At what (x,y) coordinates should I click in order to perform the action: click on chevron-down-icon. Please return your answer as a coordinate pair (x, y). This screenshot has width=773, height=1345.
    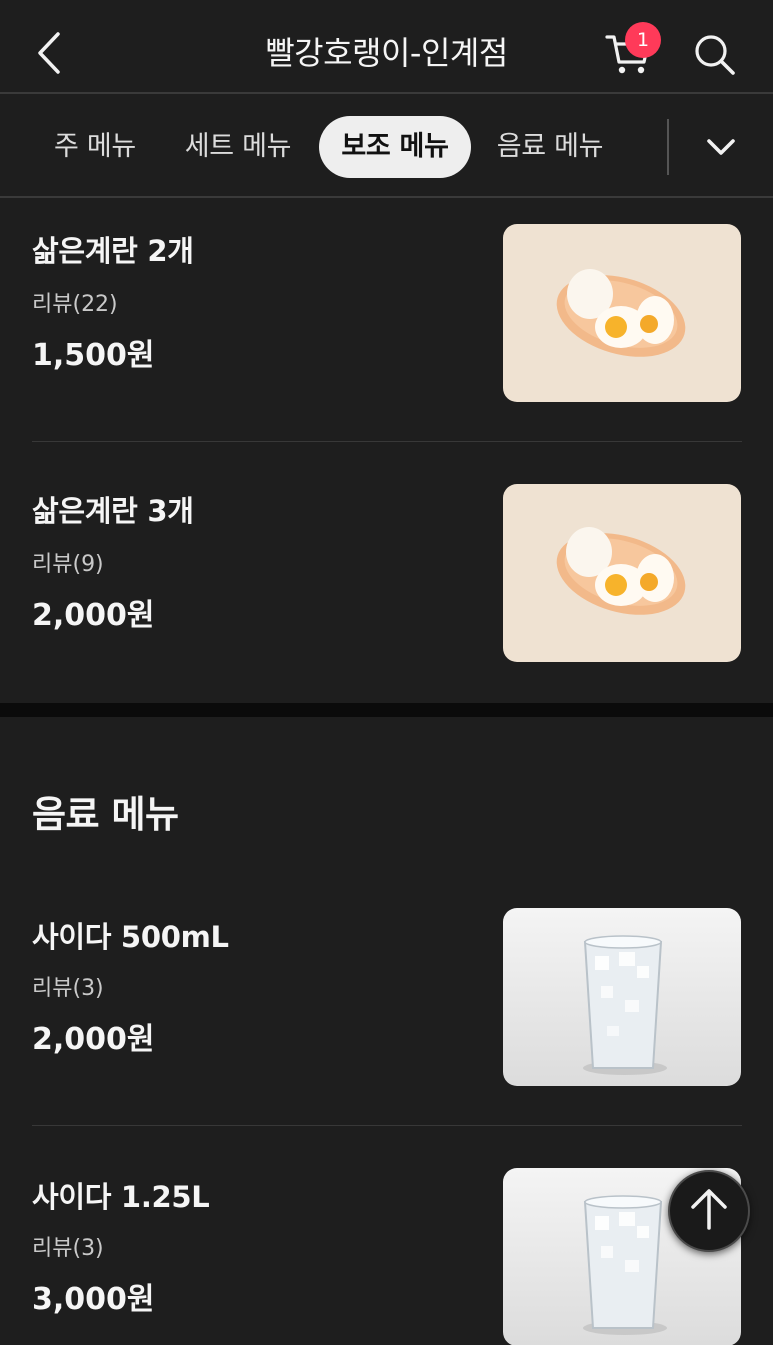
    Looking at the image, I should click on (721, 147).